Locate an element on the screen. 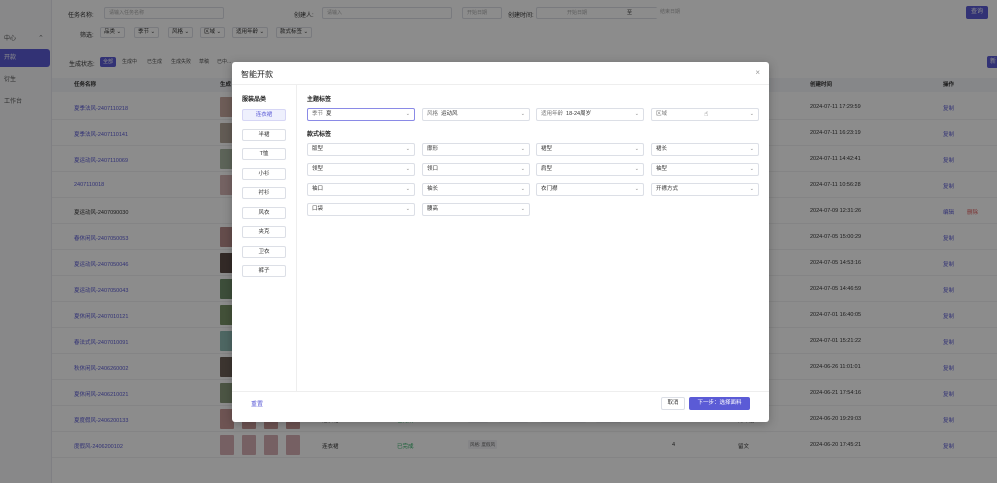 This screenshot has height=483, width=997. hand-cursor-icon: ☝ is located at coordinates (706, 114).